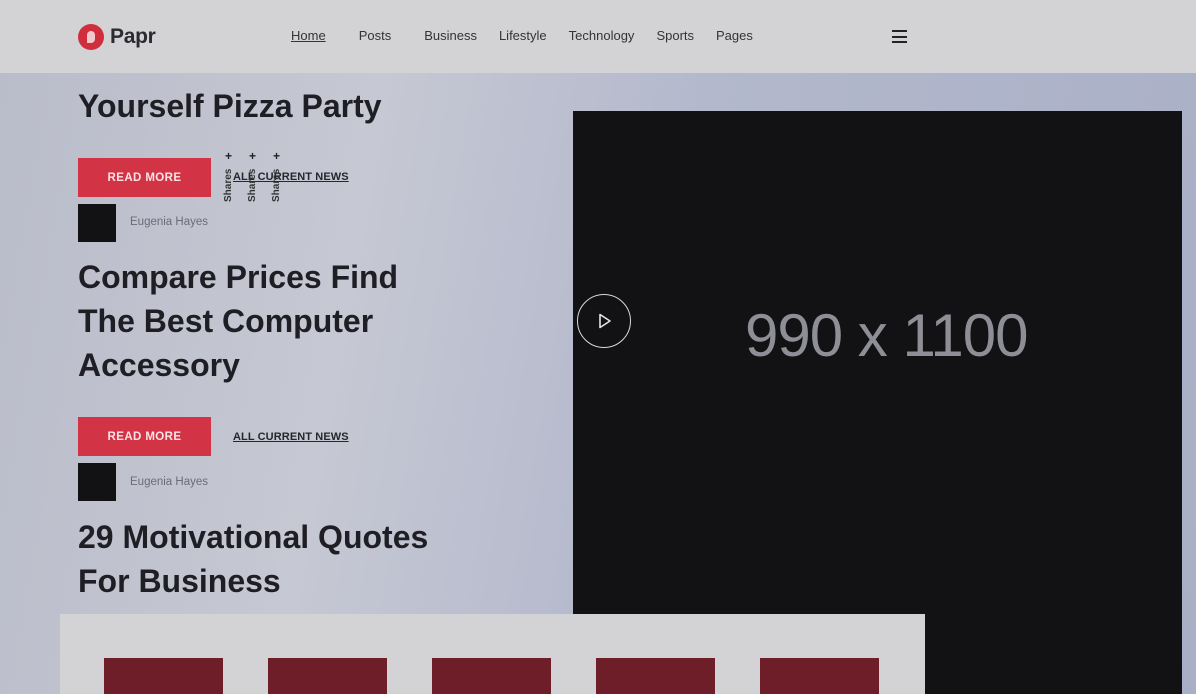  What do you see at coordinates (291, 437) in the screenshot?
I see `all-current-news-link: ALL CURRENT NEWS` at bounding box center [291, 437].